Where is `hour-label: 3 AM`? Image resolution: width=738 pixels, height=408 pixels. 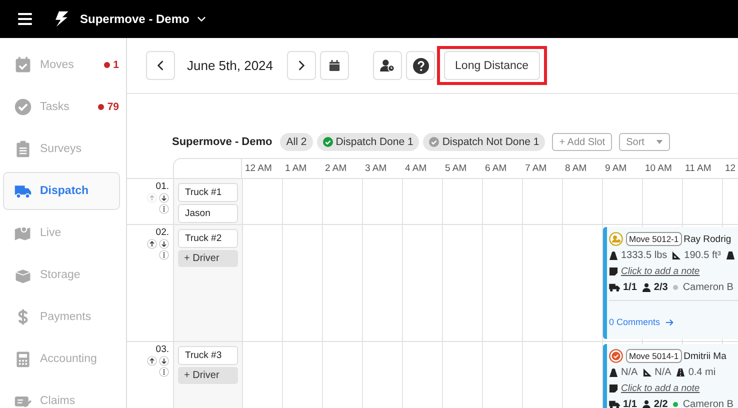 hour-label: 3 AM is located at coordinates (382, 168).